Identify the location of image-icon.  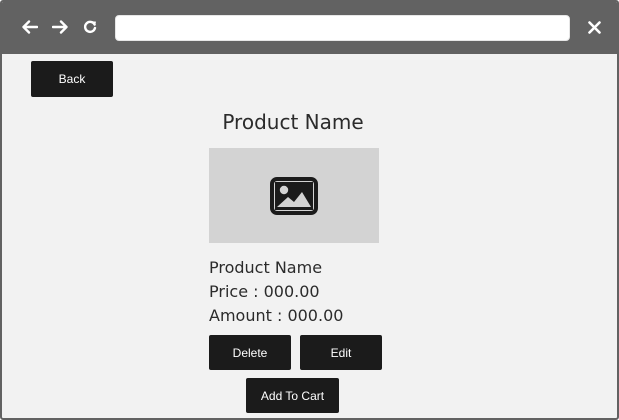
(294, 196).